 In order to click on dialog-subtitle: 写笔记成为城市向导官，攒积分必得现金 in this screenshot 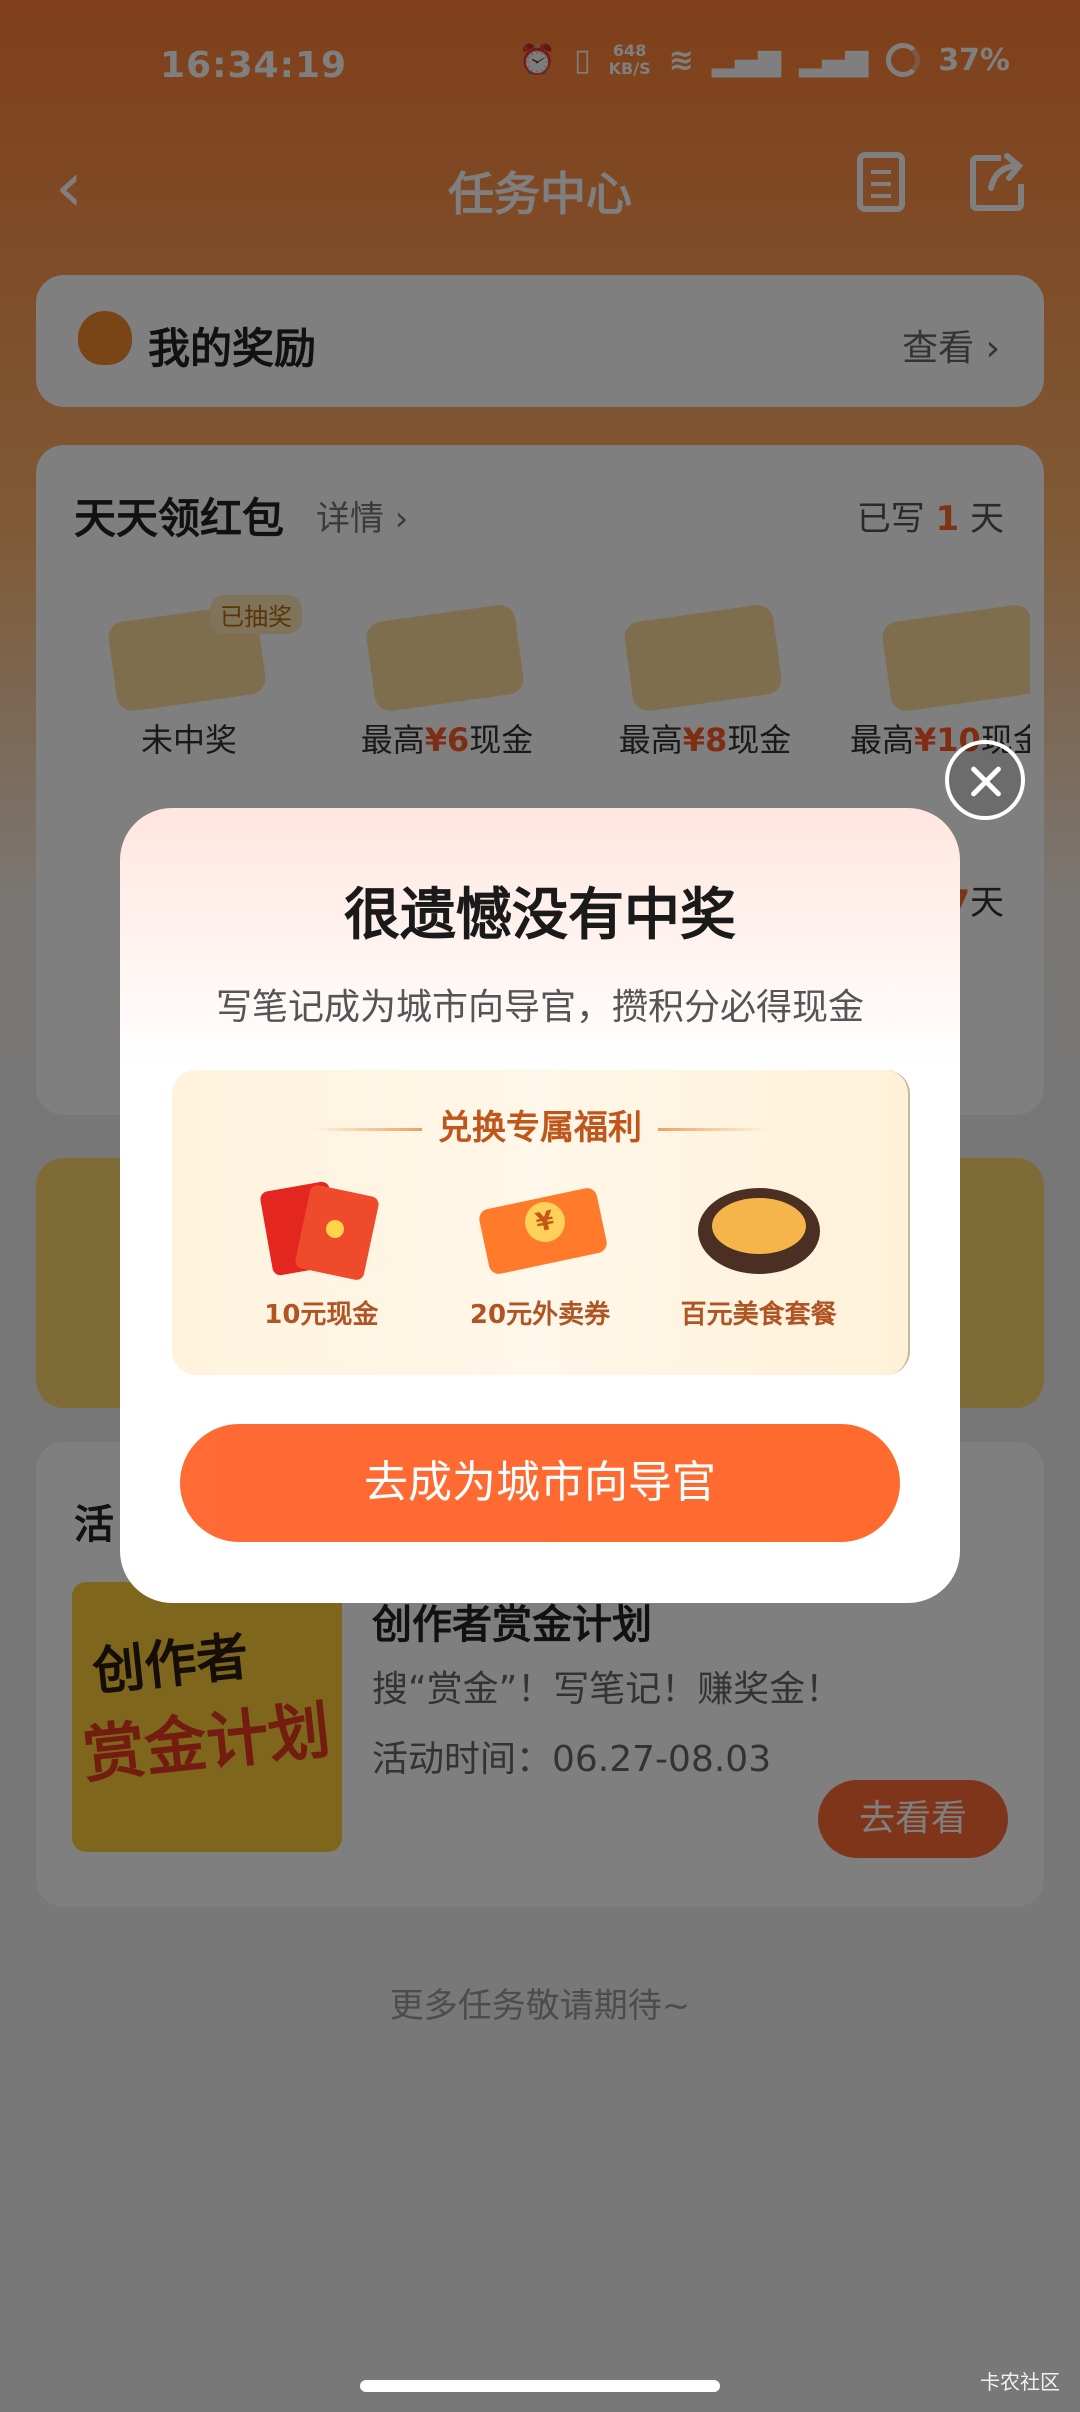, I will do `click(539, 1007)`.